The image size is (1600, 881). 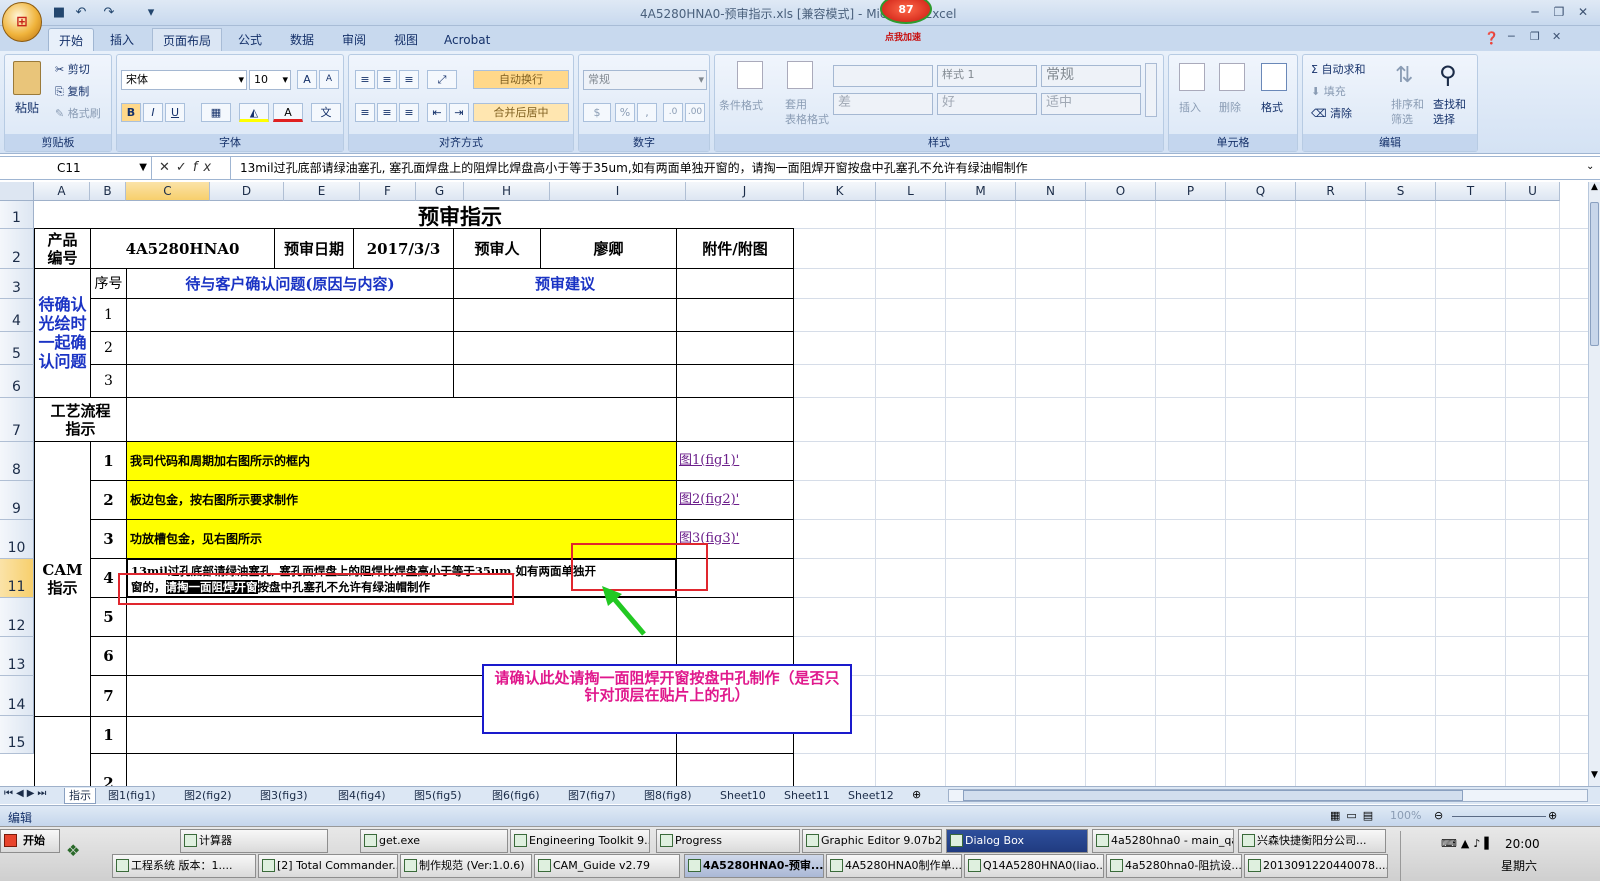 What do you see at coordinates (71, 40) in the screenshot?
I see `tab-home: 开始` at bounding box center [71, 40].